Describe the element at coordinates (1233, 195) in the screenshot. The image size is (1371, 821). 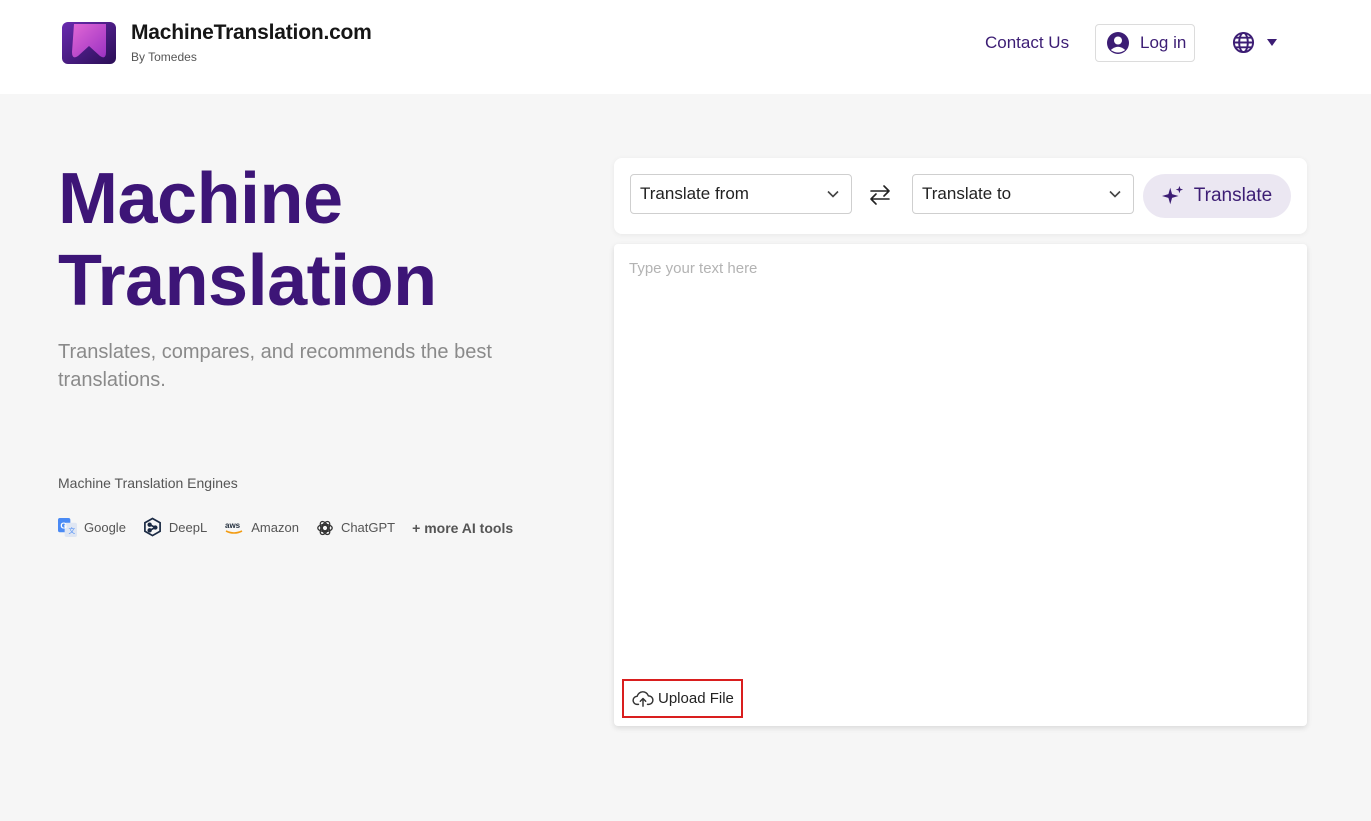
I see `translate-button-label: Translate` at that location.